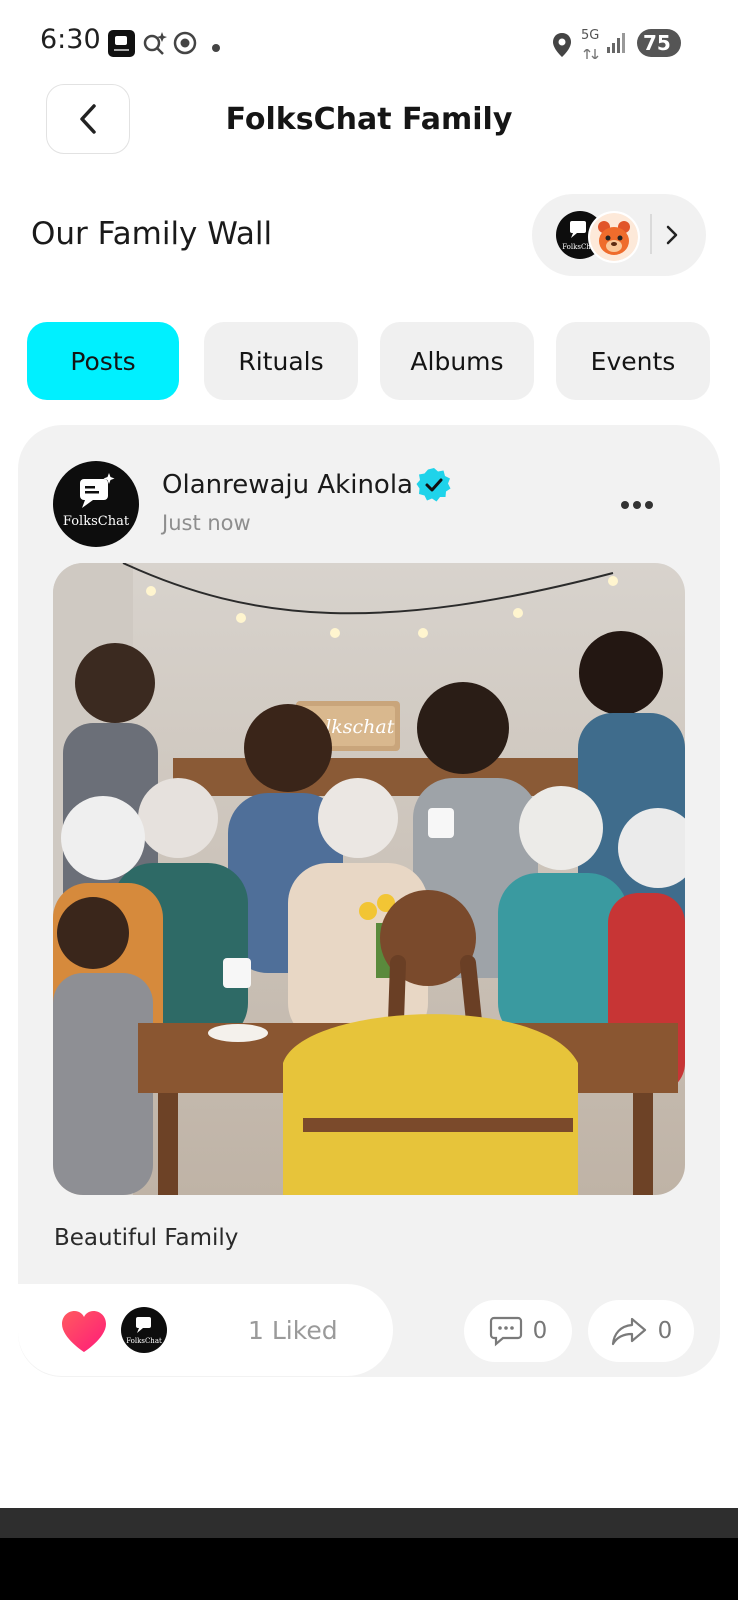 The image size is (738, 1600). I want to click on system-nav-strip, so click(369, 1523).